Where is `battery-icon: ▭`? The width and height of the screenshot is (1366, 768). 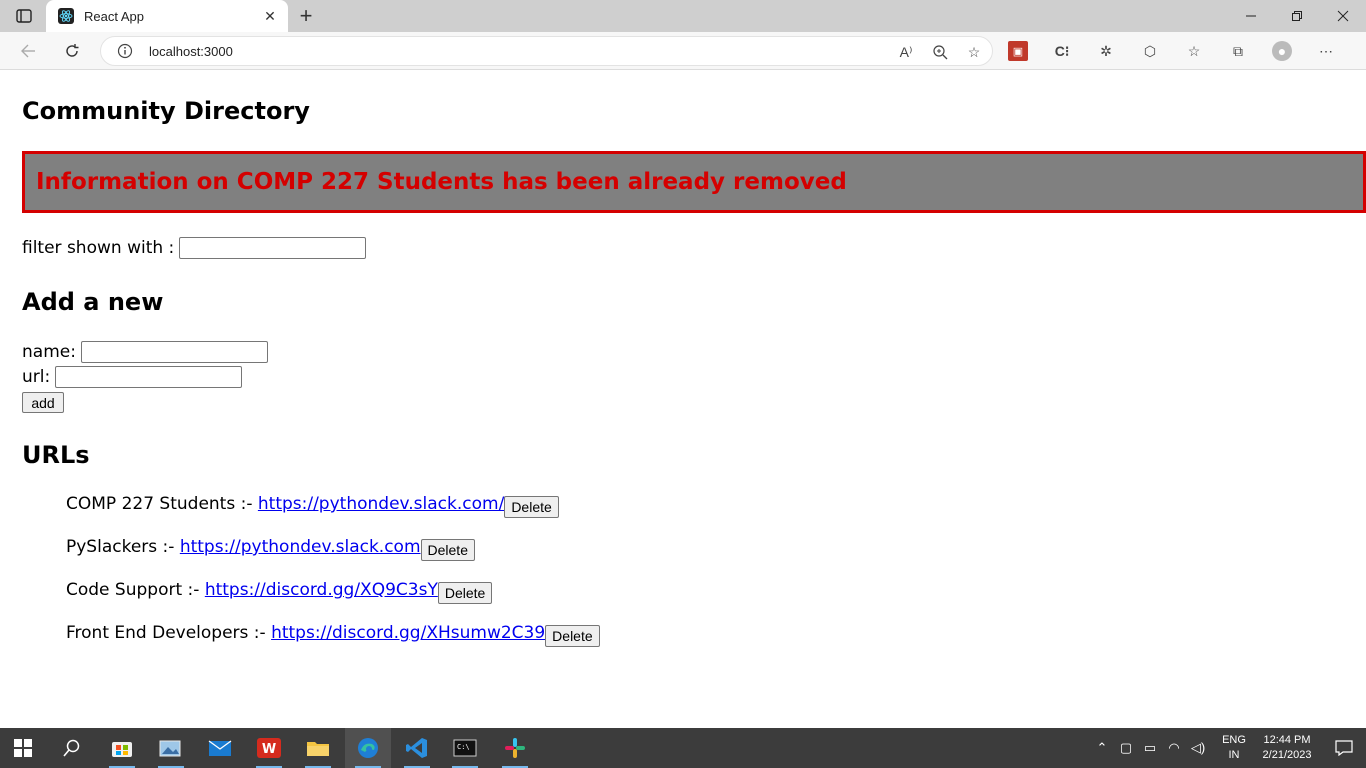 battery-icon: ▭ is located at coordinates (1150, 748).